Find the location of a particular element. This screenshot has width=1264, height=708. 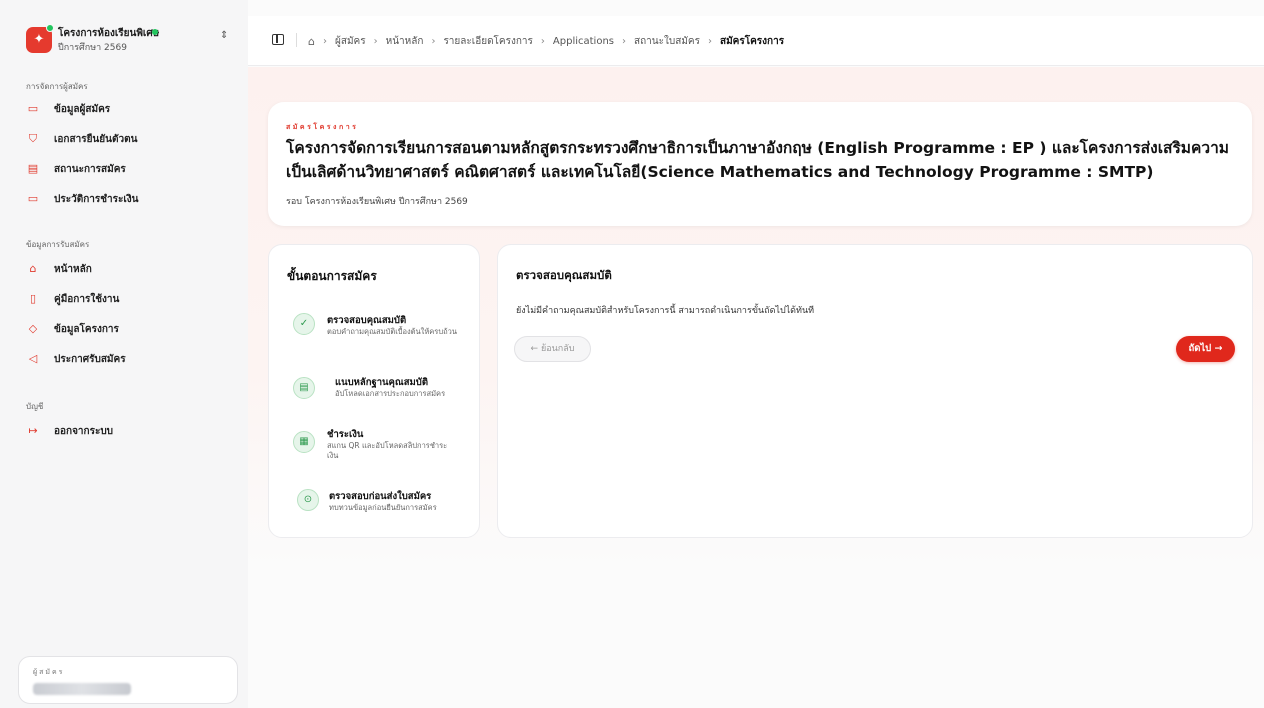

breadcrumb-item: หน้าหลัก is located at coordinates (405, 41).